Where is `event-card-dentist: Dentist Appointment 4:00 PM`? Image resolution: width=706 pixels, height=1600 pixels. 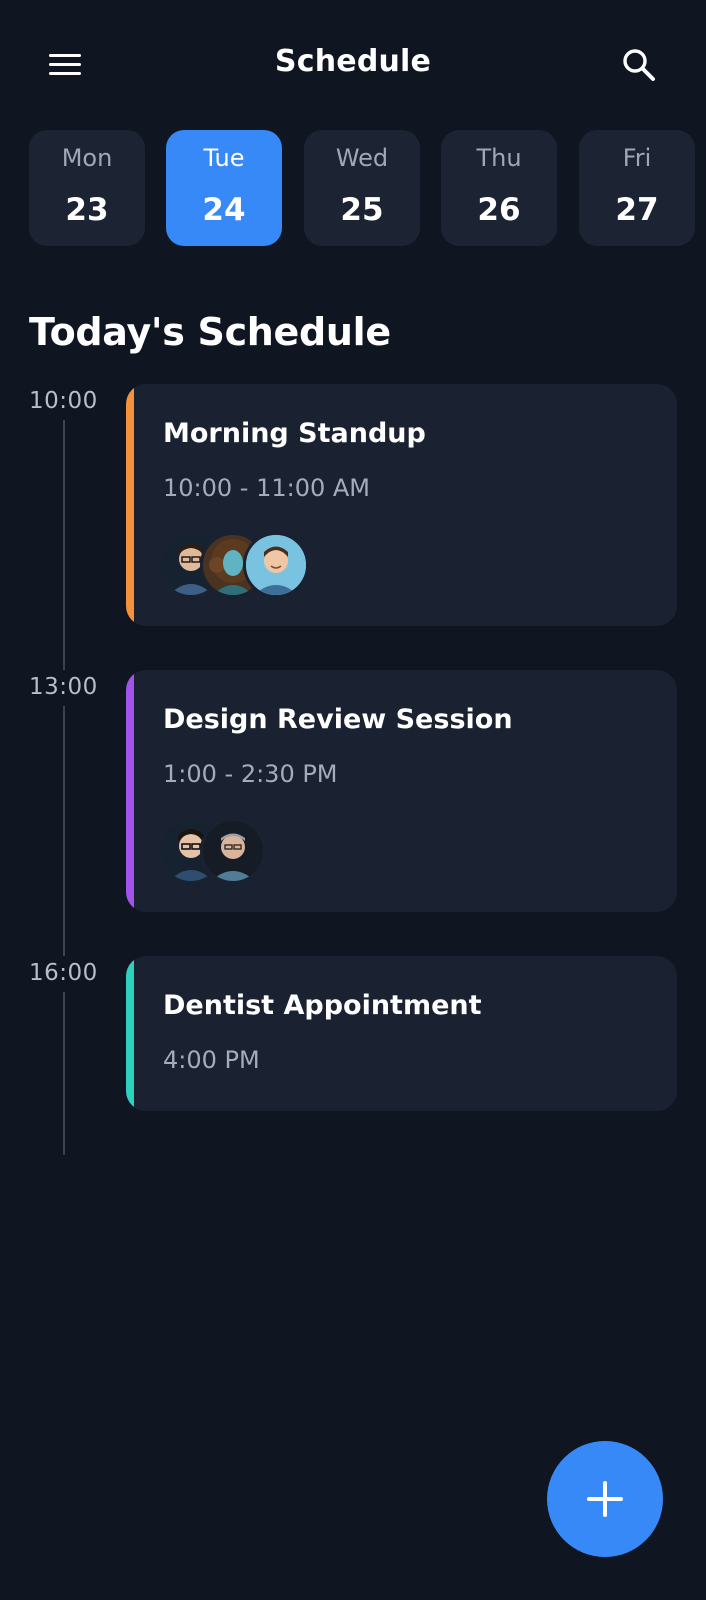 event-card-dentist: Dentist Appointment 4:00 PM is located at coordinates (401, 1033).